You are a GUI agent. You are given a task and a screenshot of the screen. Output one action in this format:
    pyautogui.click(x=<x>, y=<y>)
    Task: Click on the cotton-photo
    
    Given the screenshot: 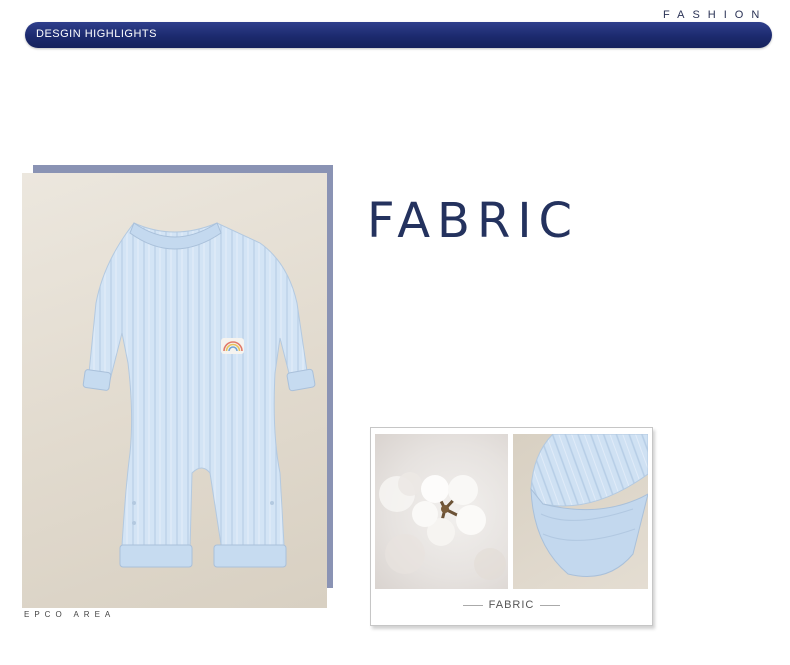 What is the action you would take?
    pyautogui.click(x=441, y=511)
    